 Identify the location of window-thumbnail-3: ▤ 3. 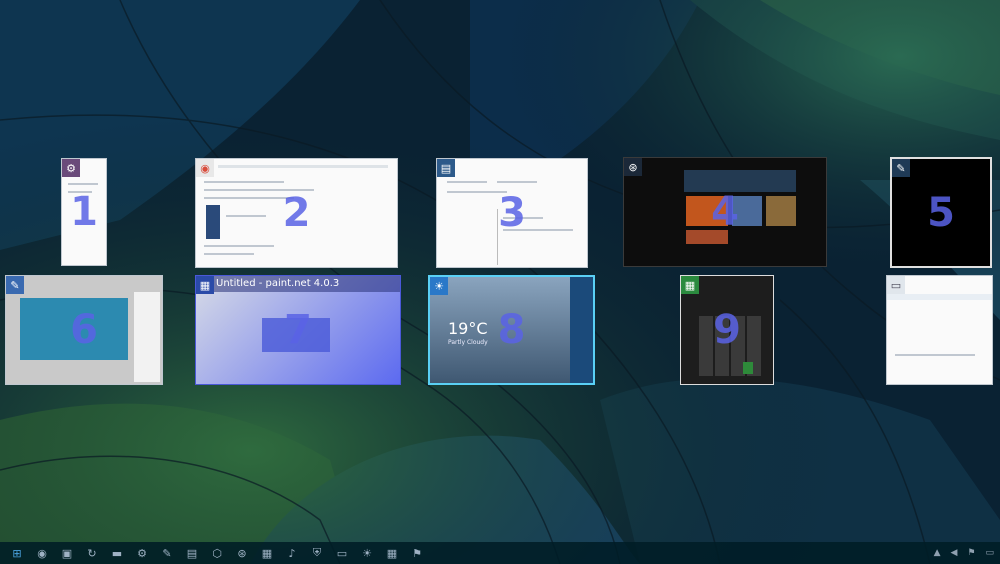
(512, 213).